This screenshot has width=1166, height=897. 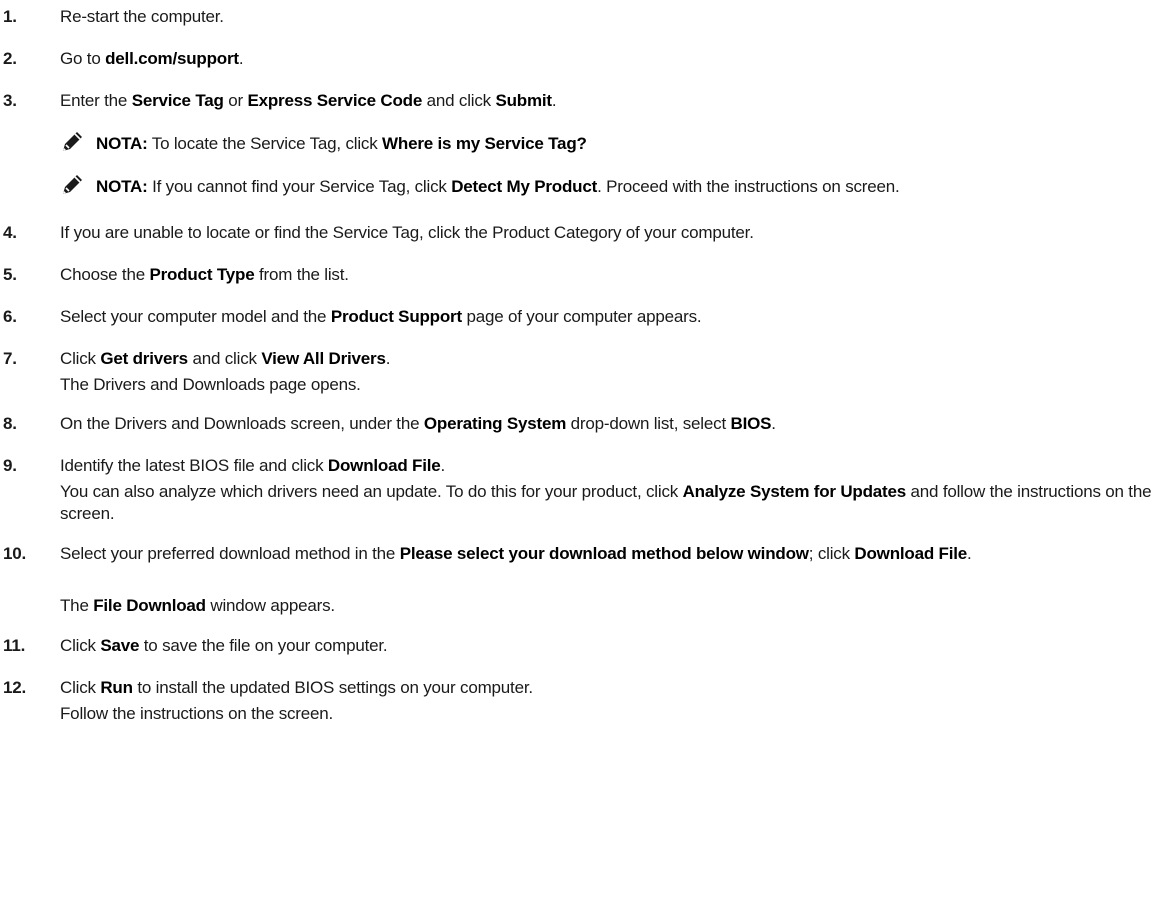 What do you see at coordinates (15, 553) in the screenshot?
I see `step-number: 10.` at bounding box center [15, 553].